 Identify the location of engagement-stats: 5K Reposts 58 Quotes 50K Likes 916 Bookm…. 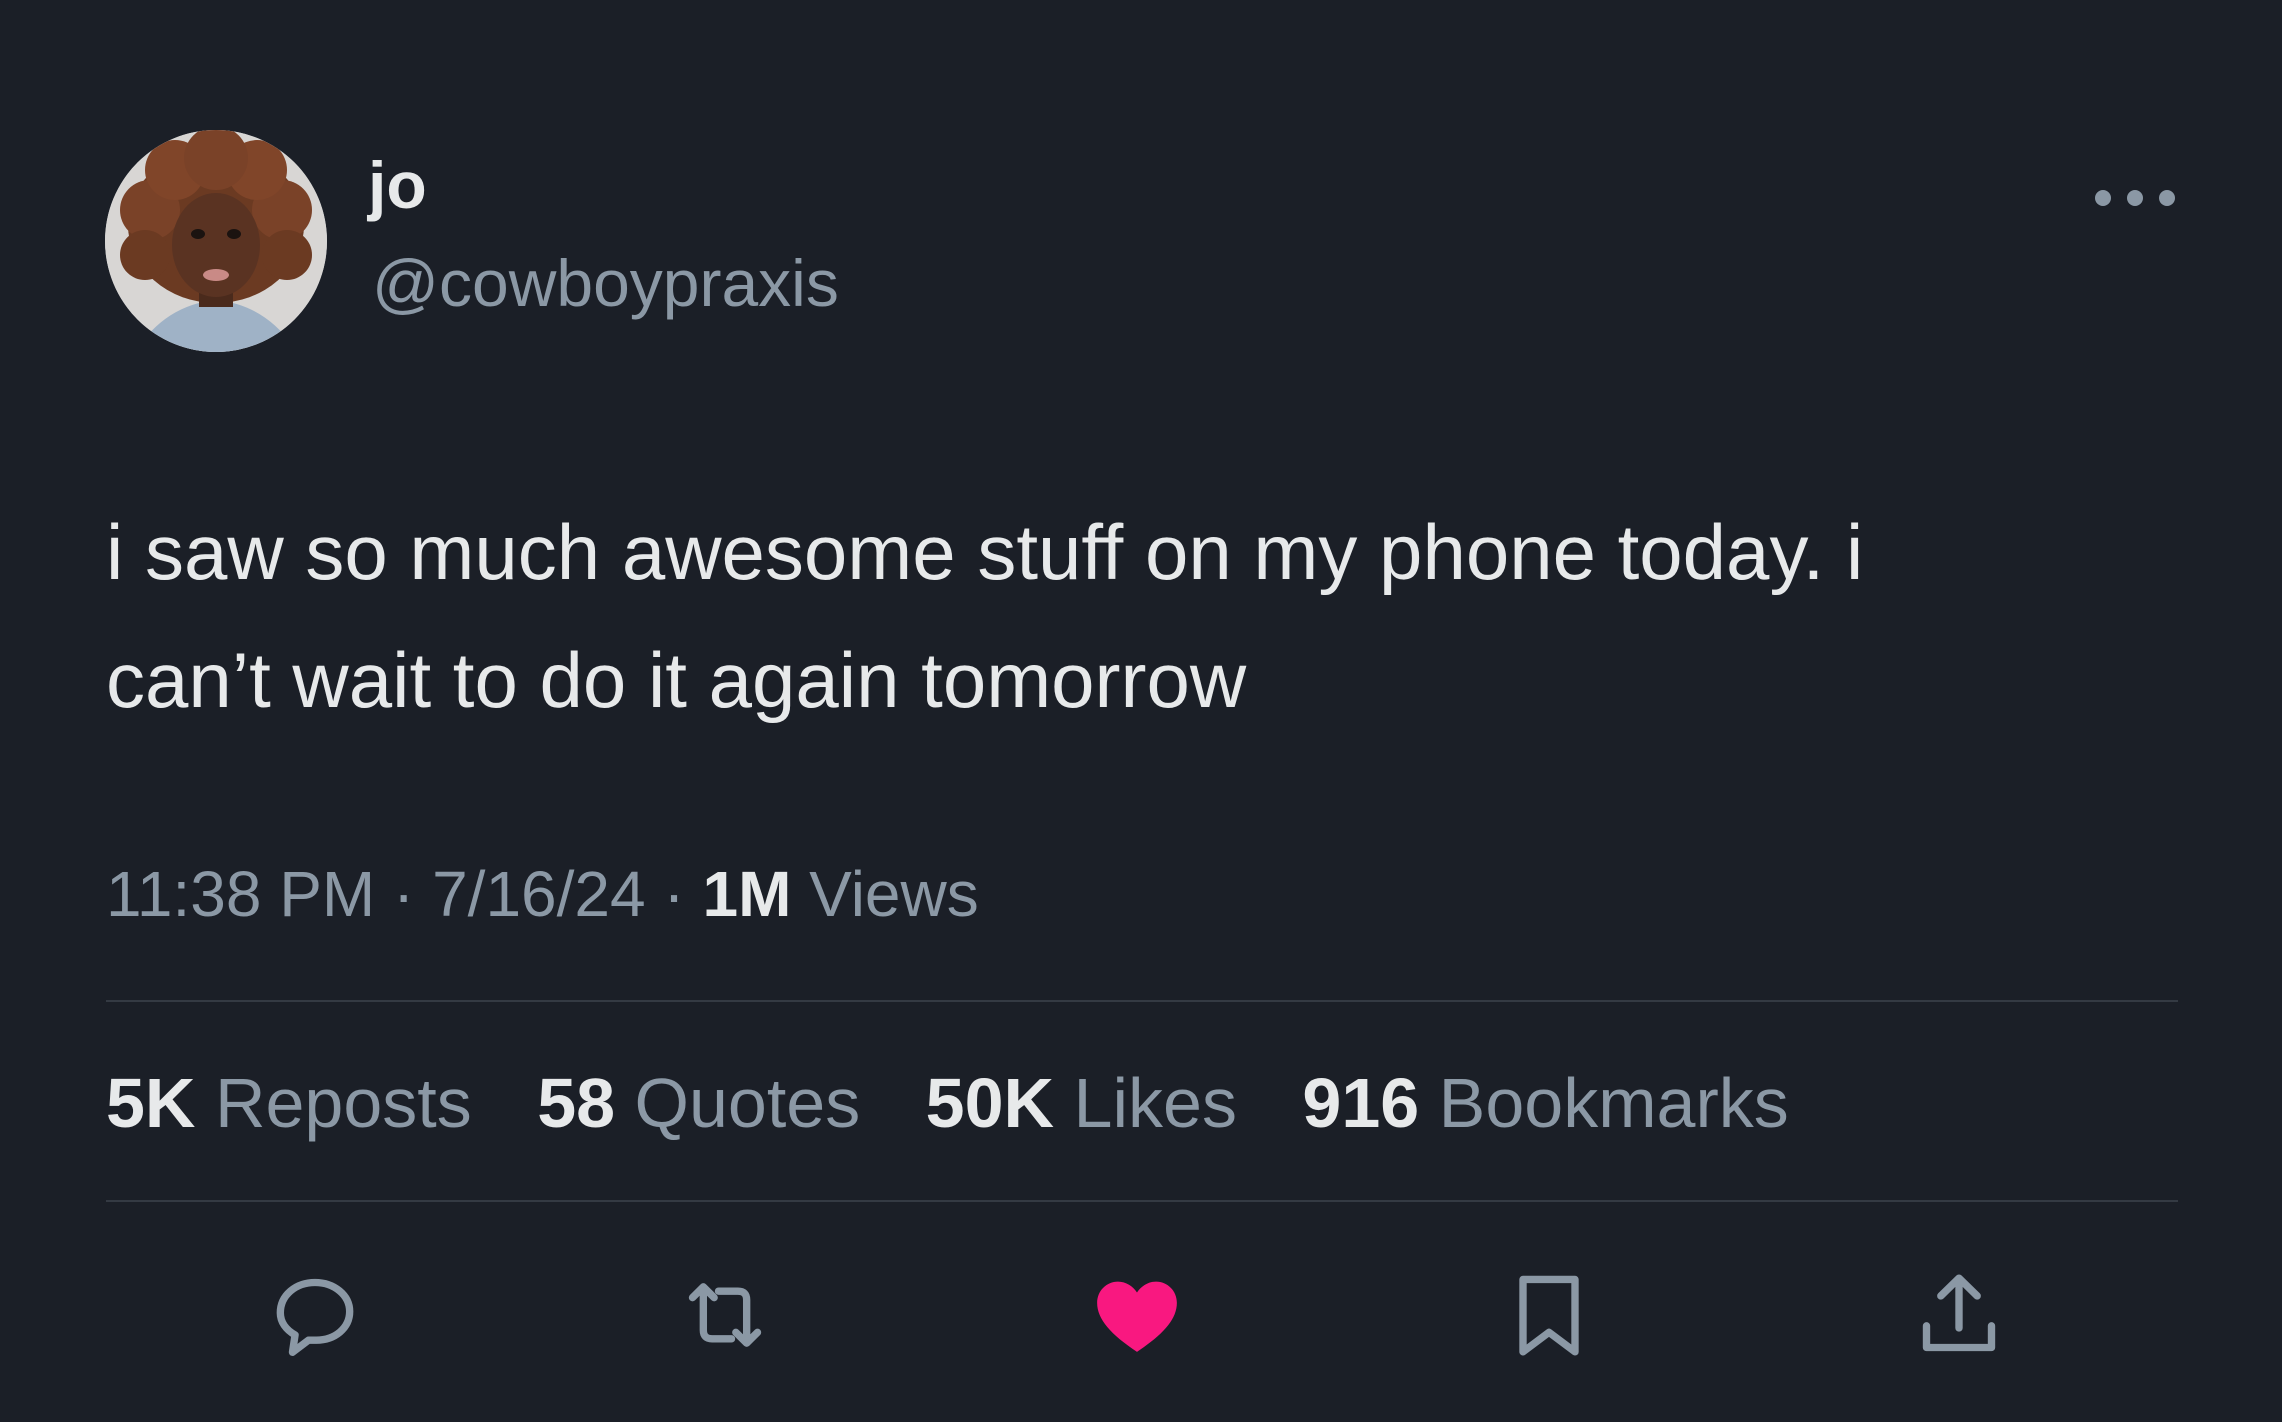
(970, 1103).